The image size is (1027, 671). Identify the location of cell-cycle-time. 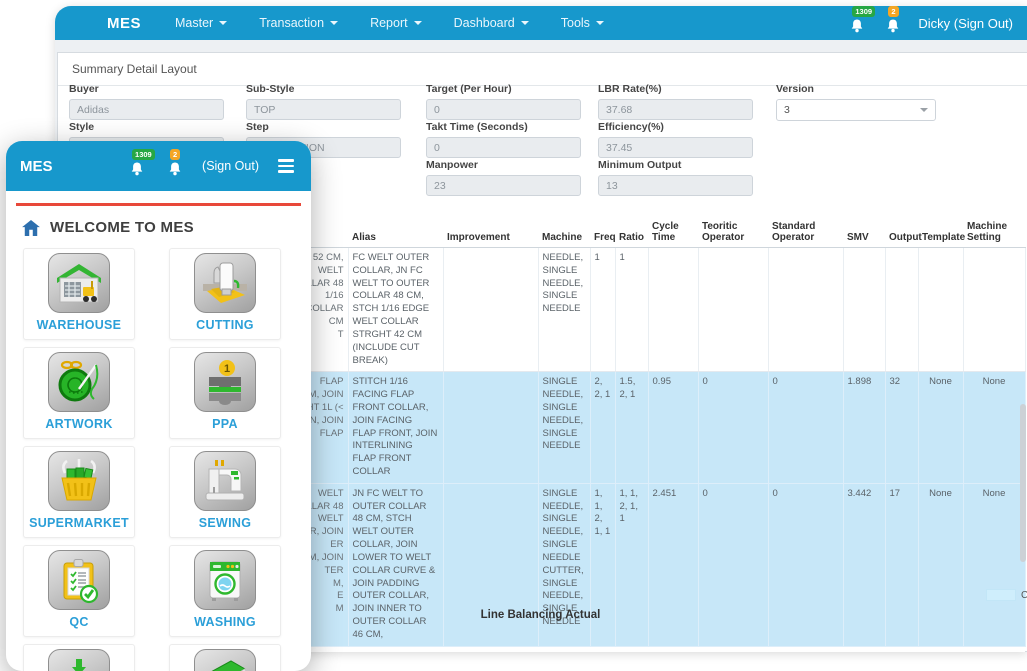
(673, 310).